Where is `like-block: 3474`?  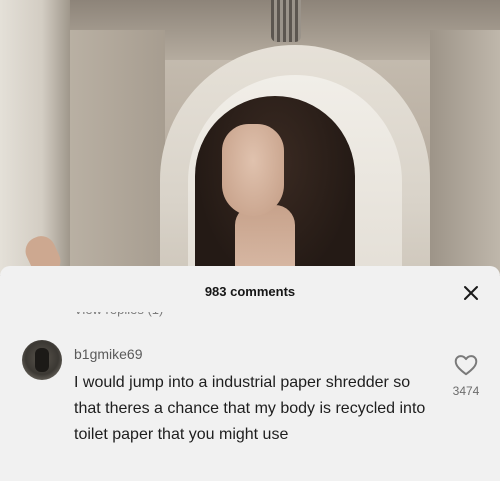
like-block: 3474 is located at coordinates (466, 375).